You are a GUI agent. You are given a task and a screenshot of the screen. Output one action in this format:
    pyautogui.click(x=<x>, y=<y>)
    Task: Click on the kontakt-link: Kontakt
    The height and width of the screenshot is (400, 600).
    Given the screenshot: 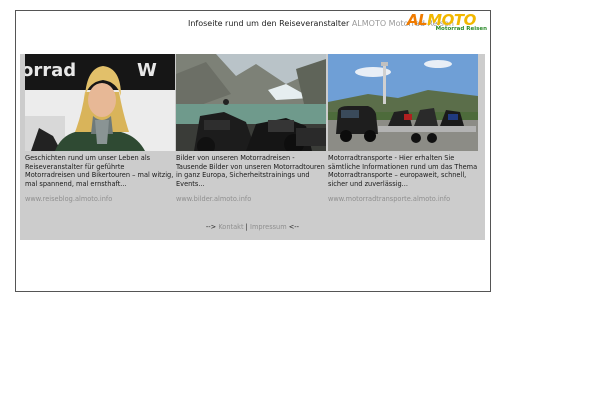 What is the action you would take?
    pyautogui.click(x=230, y=227)
    